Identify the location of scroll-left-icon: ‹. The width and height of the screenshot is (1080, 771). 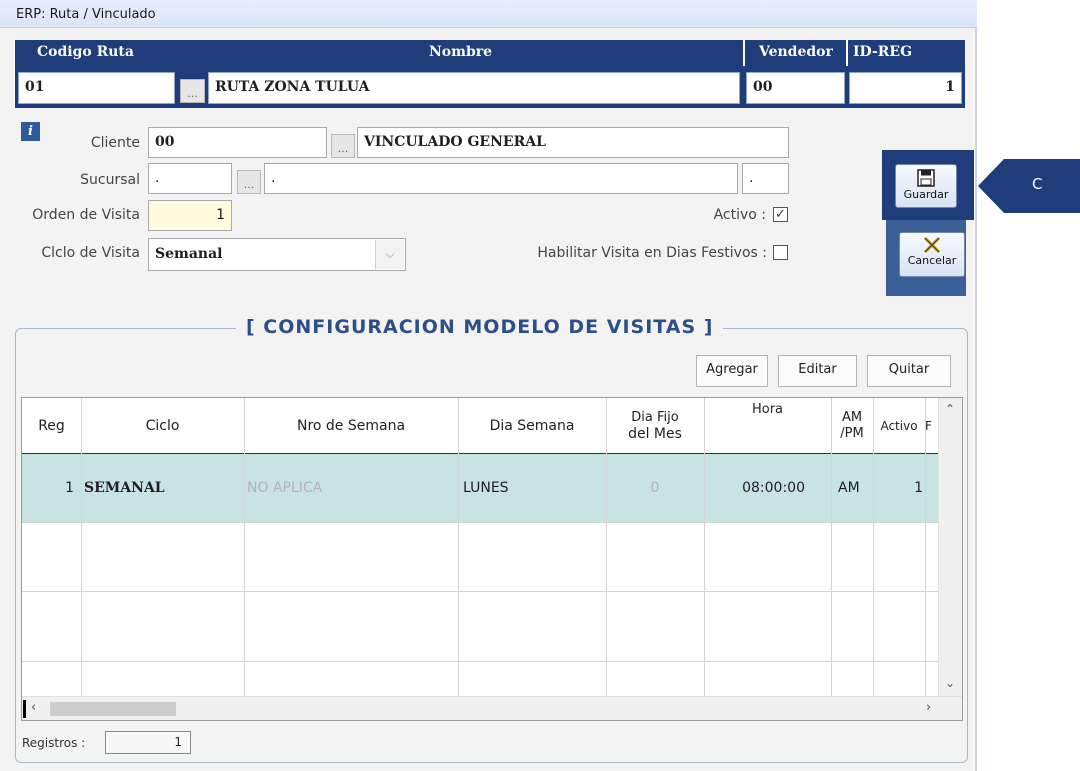
(33, 707).